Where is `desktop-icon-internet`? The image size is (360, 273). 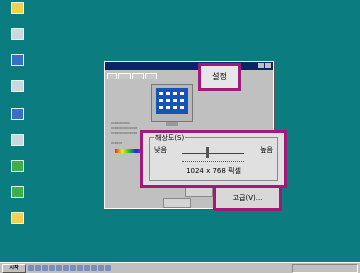 desktop-icon-internet is located at coordinates (17, 114).